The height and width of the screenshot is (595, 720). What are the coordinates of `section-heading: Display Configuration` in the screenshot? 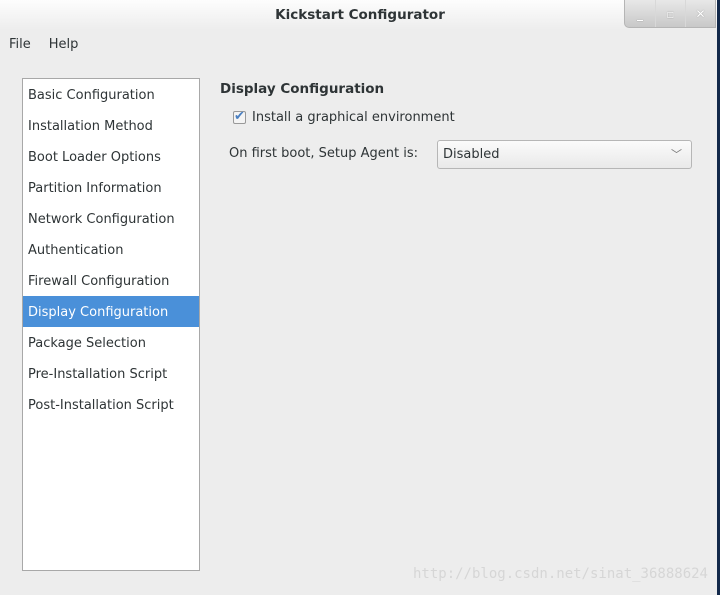 It's located at (302, 89).